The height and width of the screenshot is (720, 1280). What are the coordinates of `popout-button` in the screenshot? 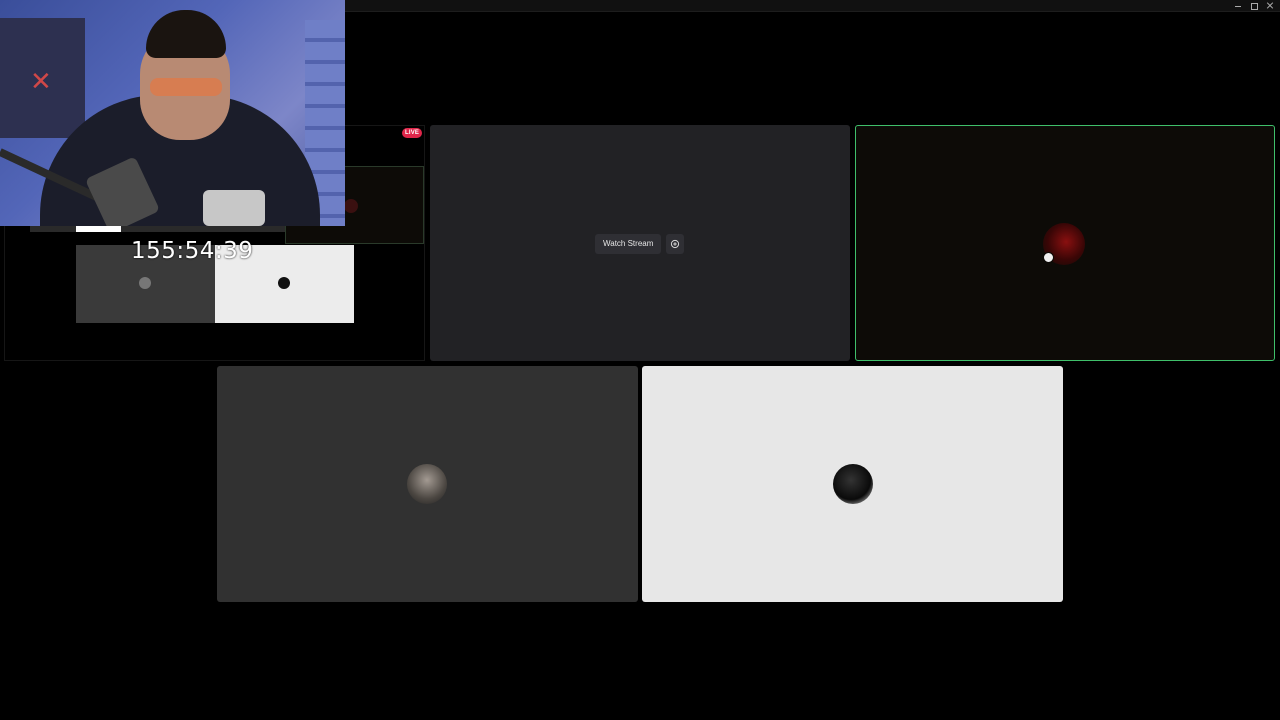 It's located at (675, 244).